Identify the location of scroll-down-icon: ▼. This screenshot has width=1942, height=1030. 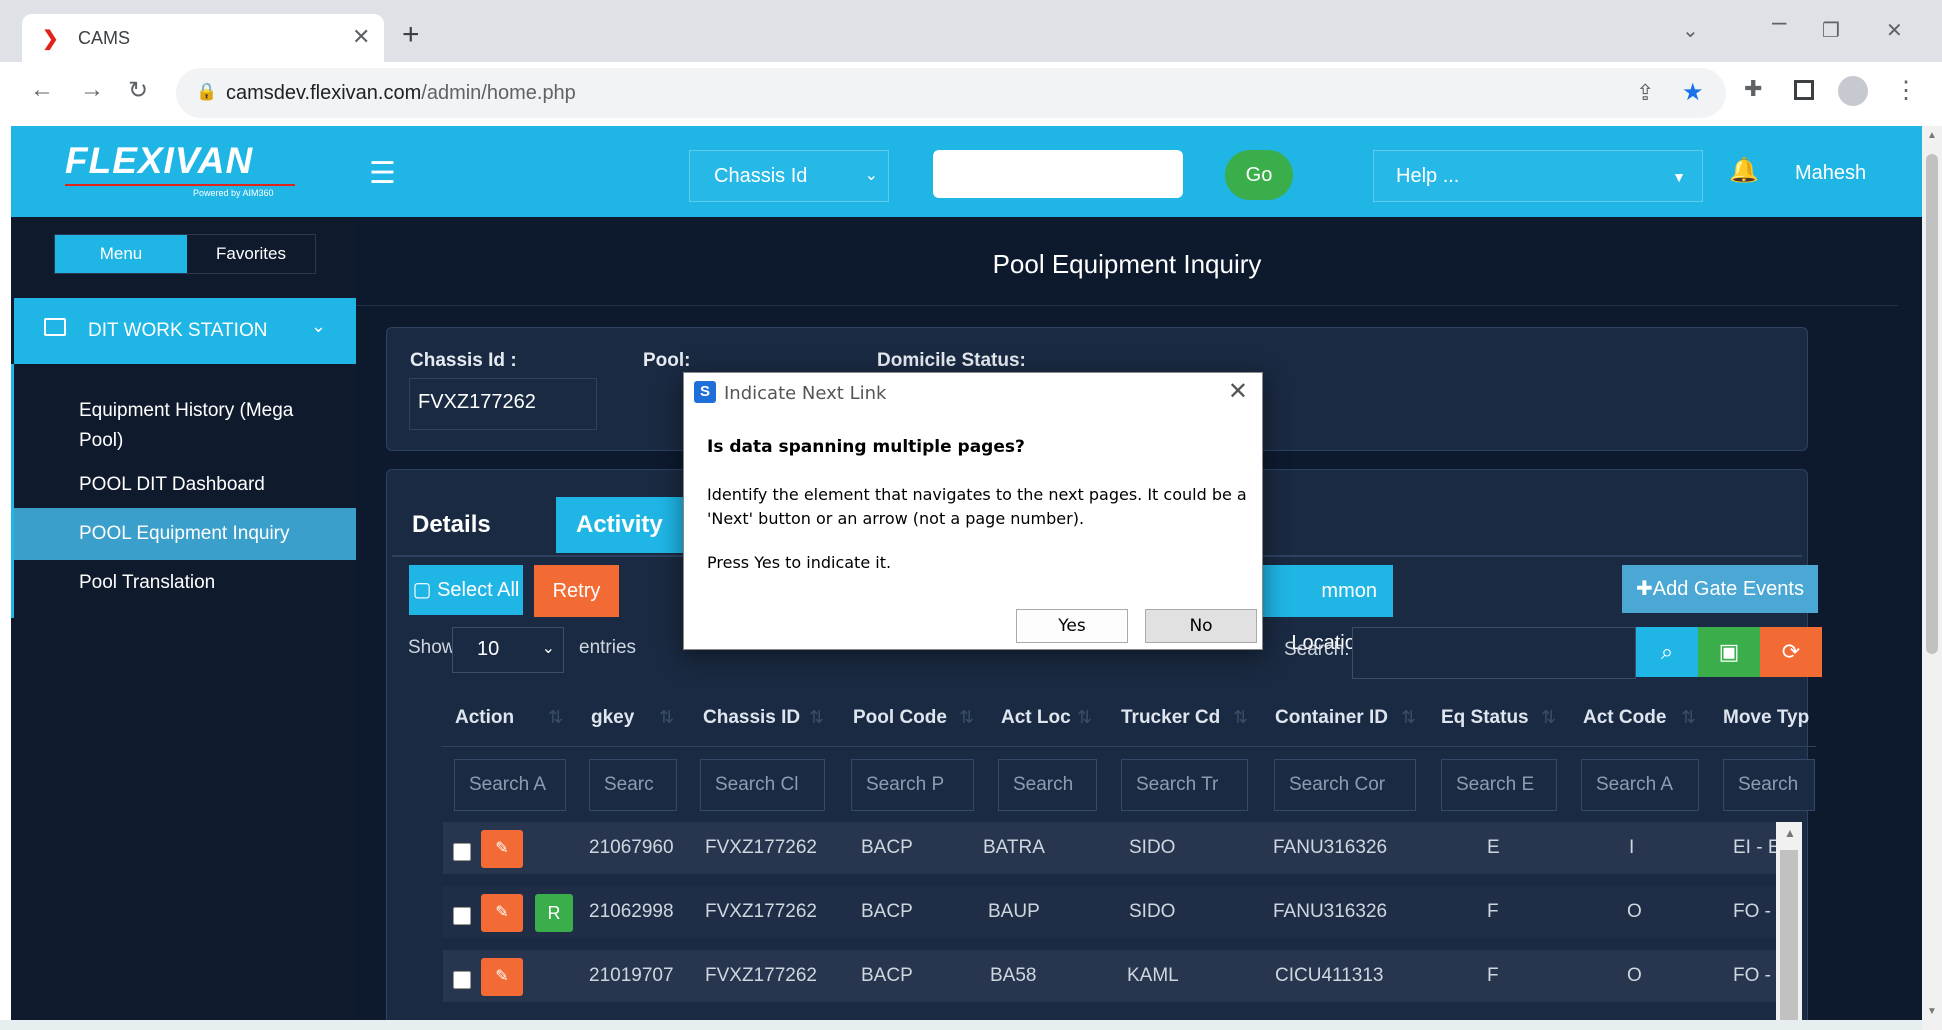
(1932, 1011).